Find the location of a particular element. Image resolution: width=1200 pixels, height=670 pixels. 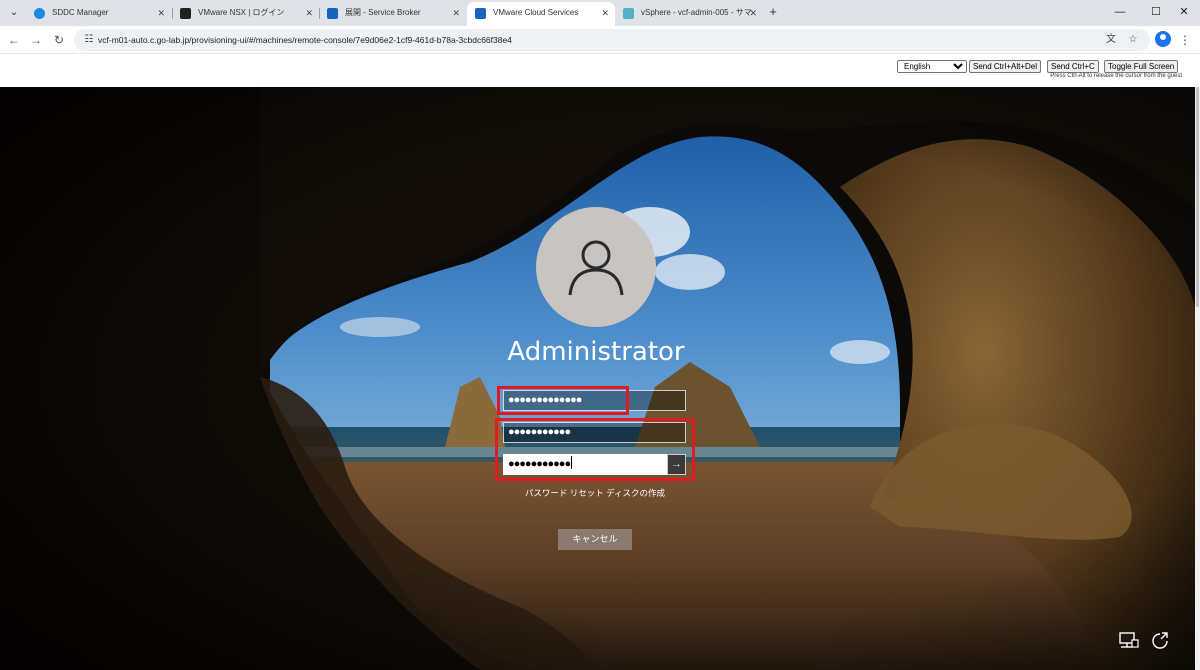

tab-sddc-manager: SDDC Manager ✕ is located at coordinates (98, 14).